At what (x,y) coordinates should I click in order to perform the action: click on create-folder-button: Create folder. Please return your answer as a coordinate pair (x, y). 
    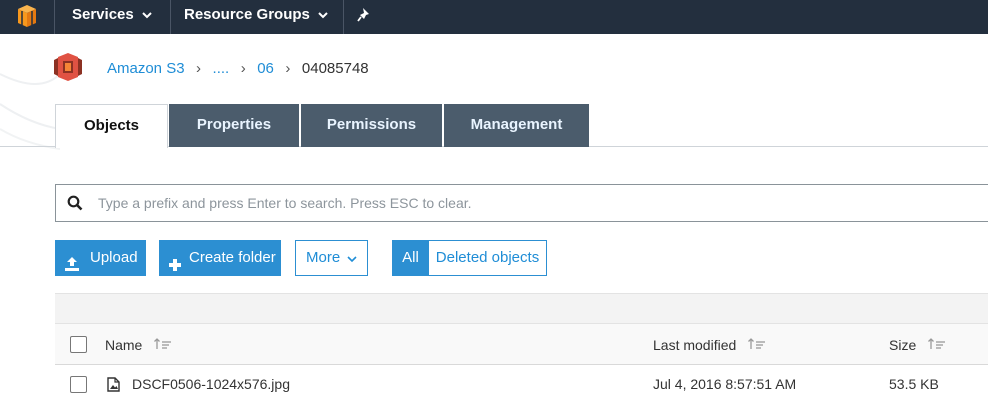
    Looking at the image, I should click on (220, 258).